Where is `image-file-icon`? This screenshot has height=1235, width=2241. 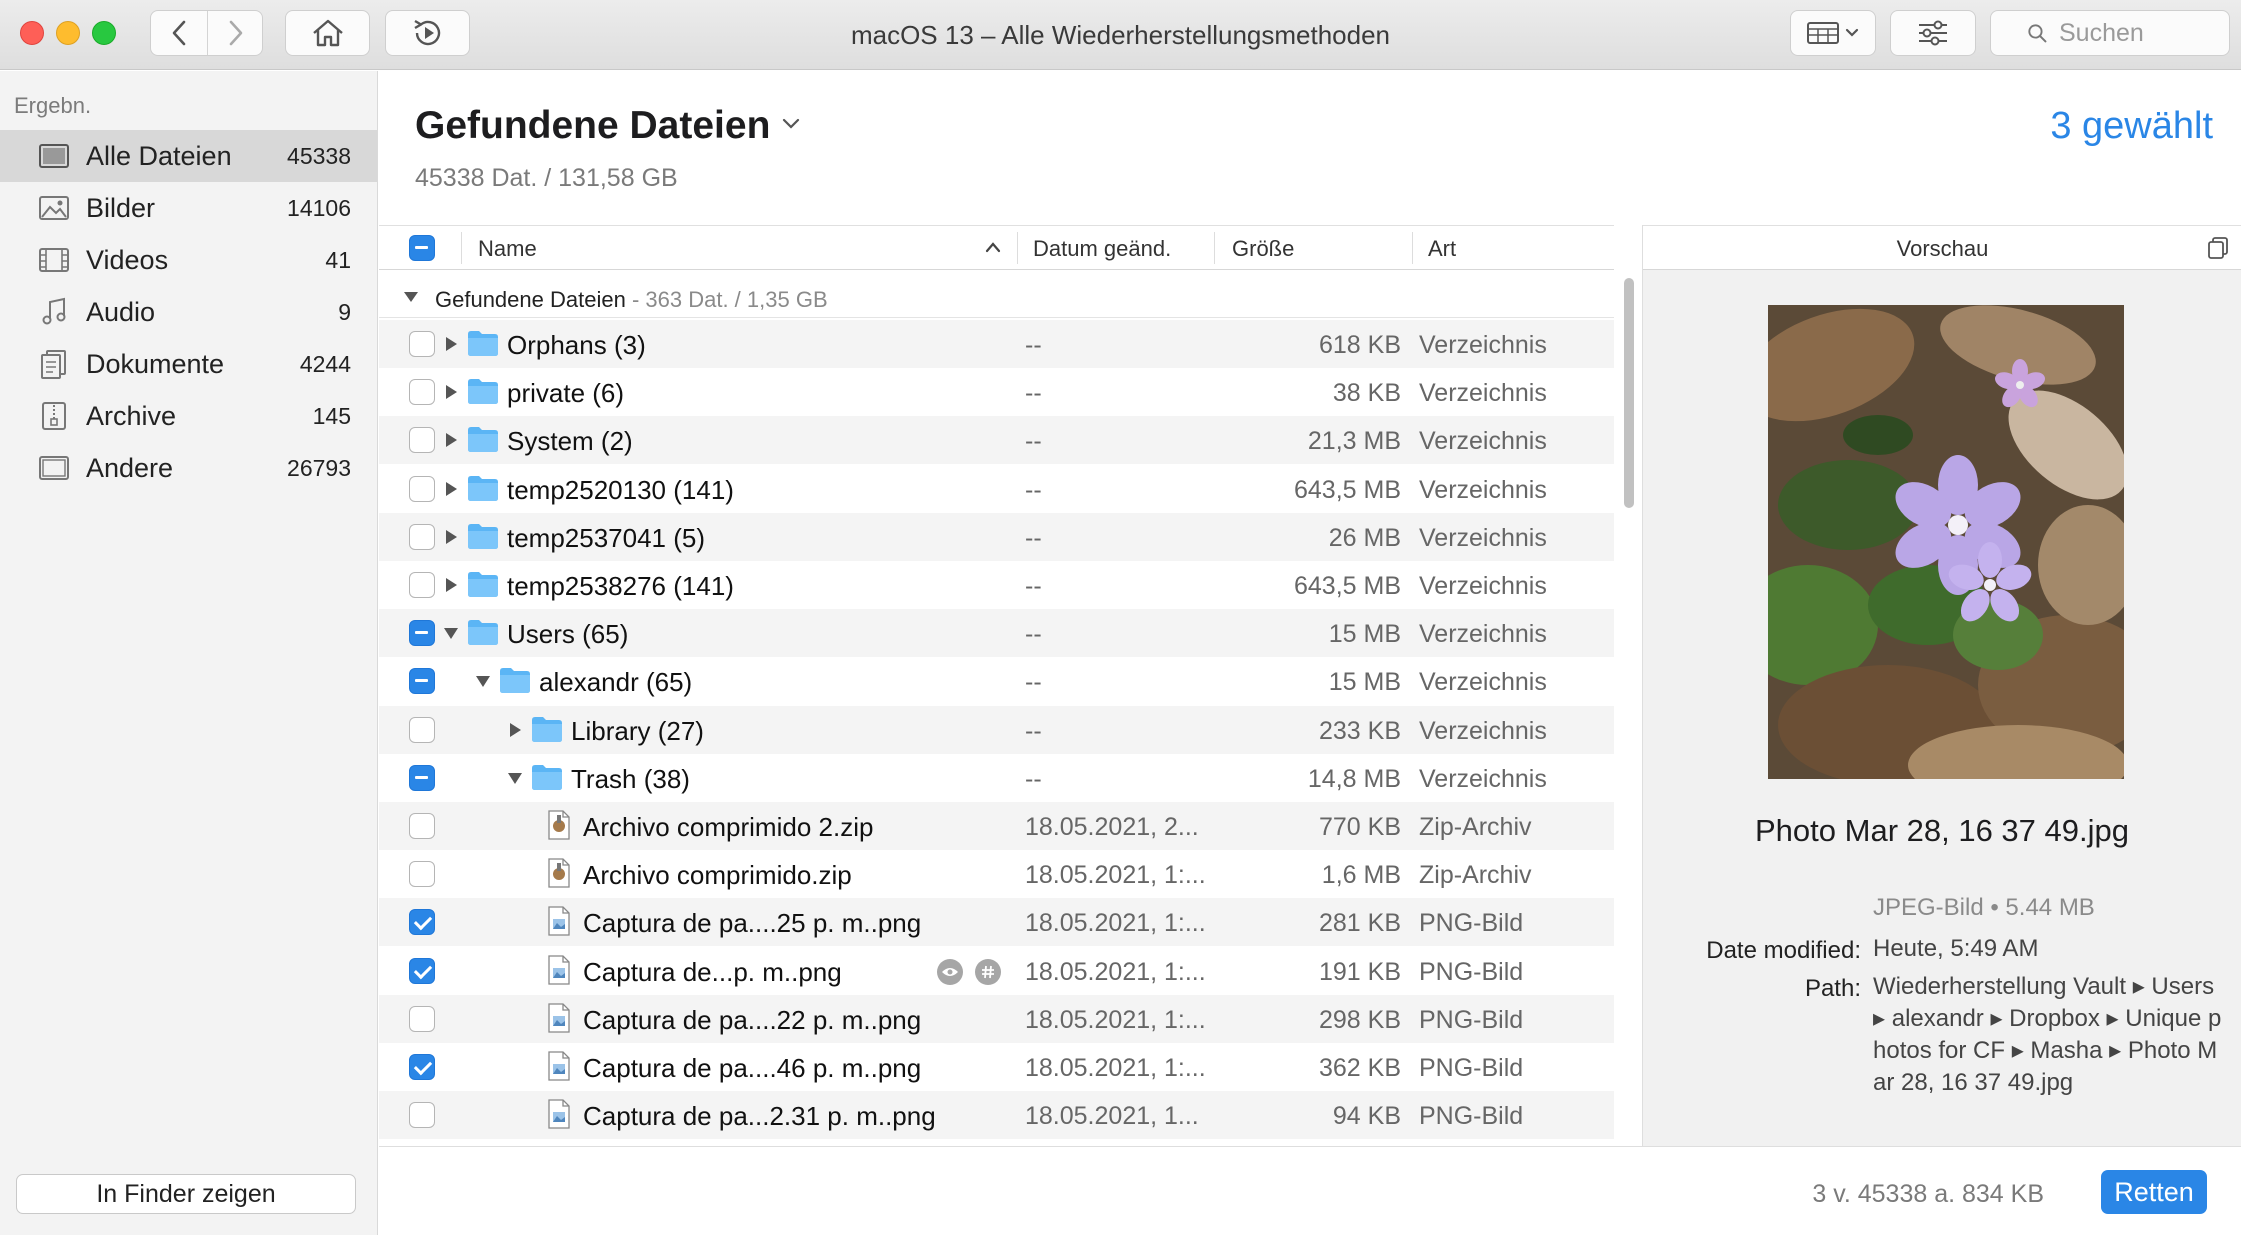
image-file-icon is located at coordinates (559, 921).